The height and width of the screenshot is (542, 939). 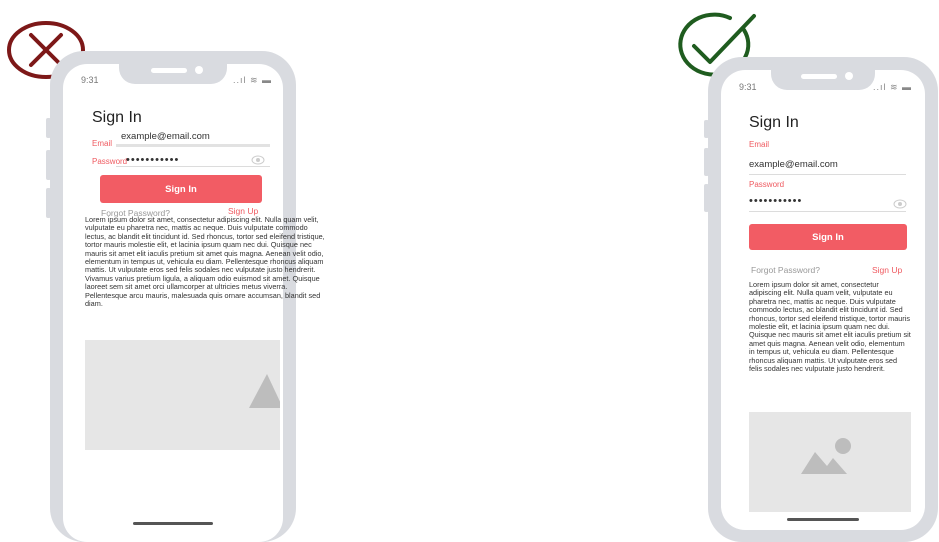 I want to click on forgot-password-link: Forgot Password?, so click(x=785, y=270).